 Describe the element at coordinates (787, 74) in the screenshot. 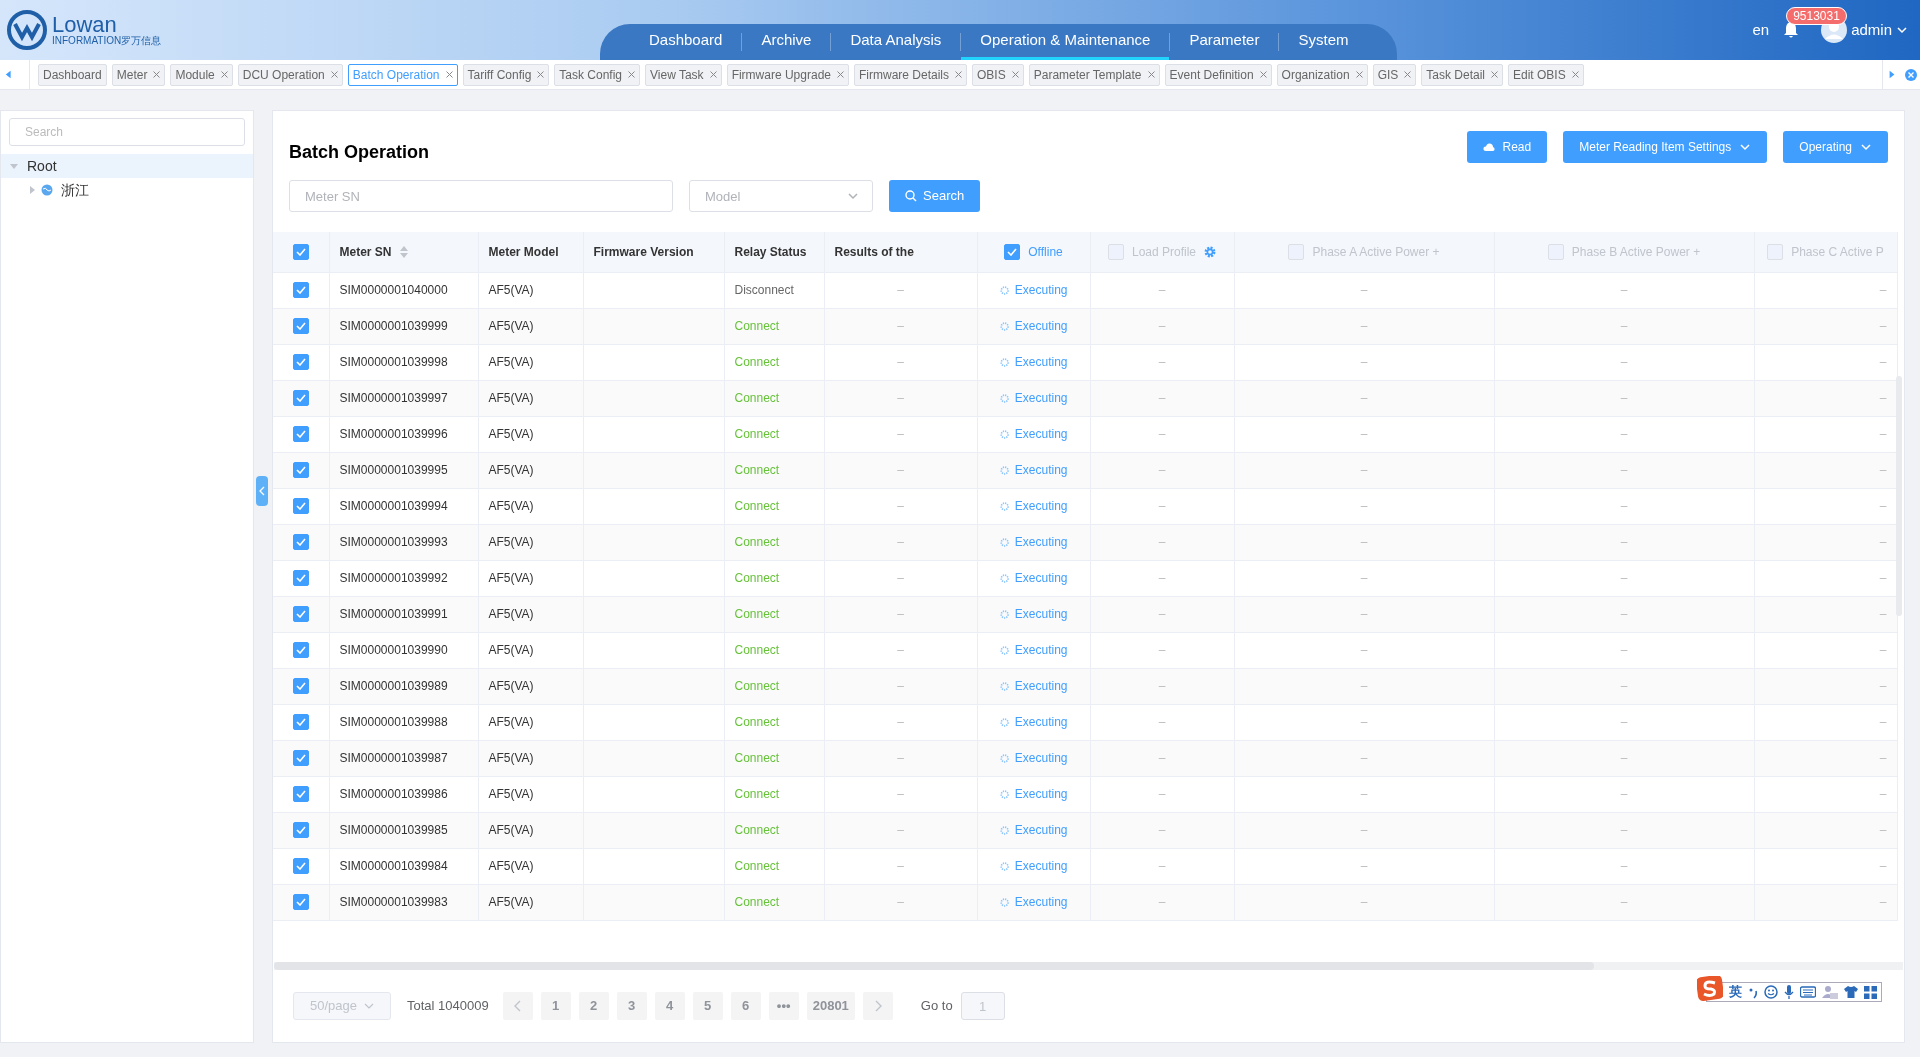

I see `page-tab: Firmware Upgrade` at that location.